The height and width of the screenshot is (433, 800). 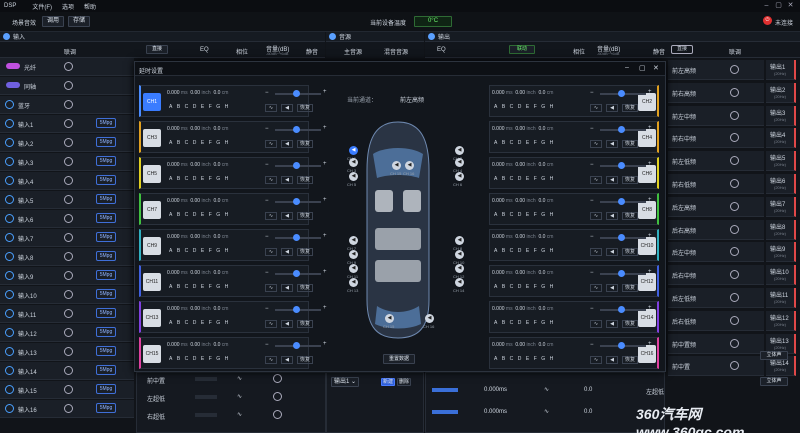 What do you see at coordinates (781, 206) in the screenshot?
I see `output-channel-card: 输出7 (20Hz)` at bounding box center [781, 206].